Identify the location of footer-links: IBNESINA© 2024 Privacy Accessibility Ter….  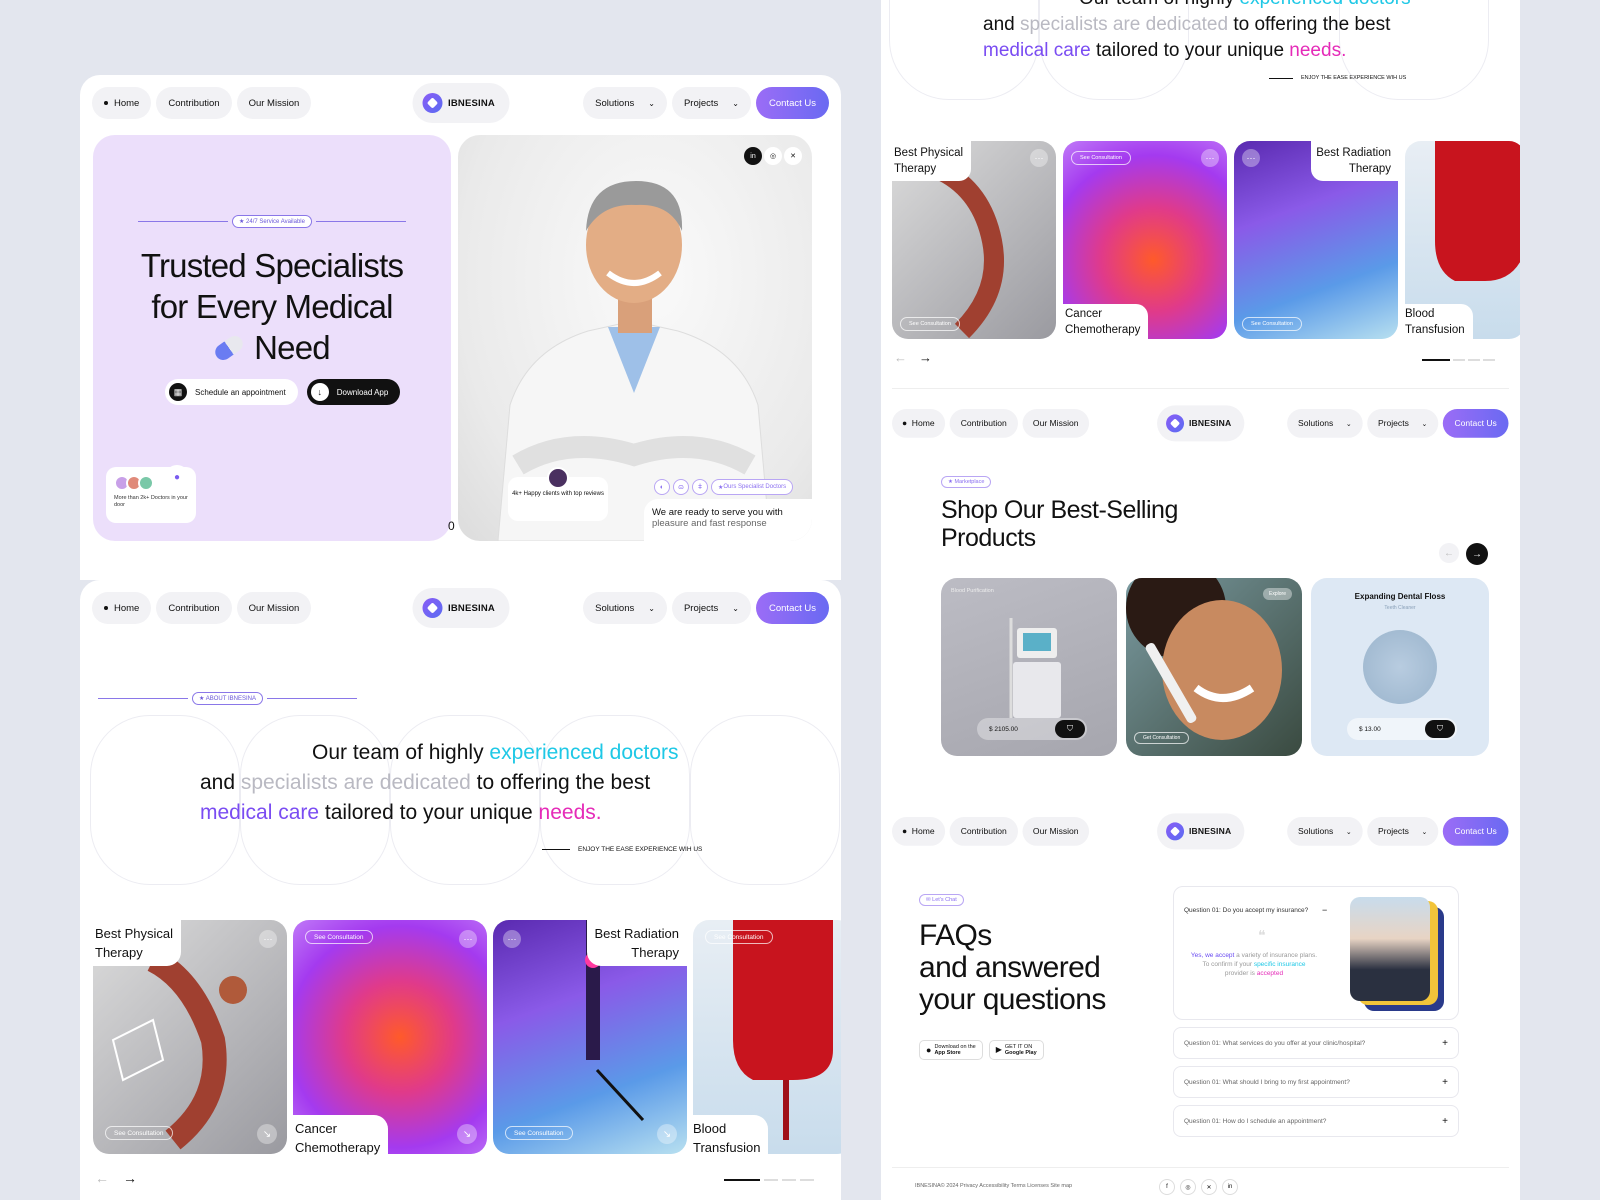
(993, 1186).